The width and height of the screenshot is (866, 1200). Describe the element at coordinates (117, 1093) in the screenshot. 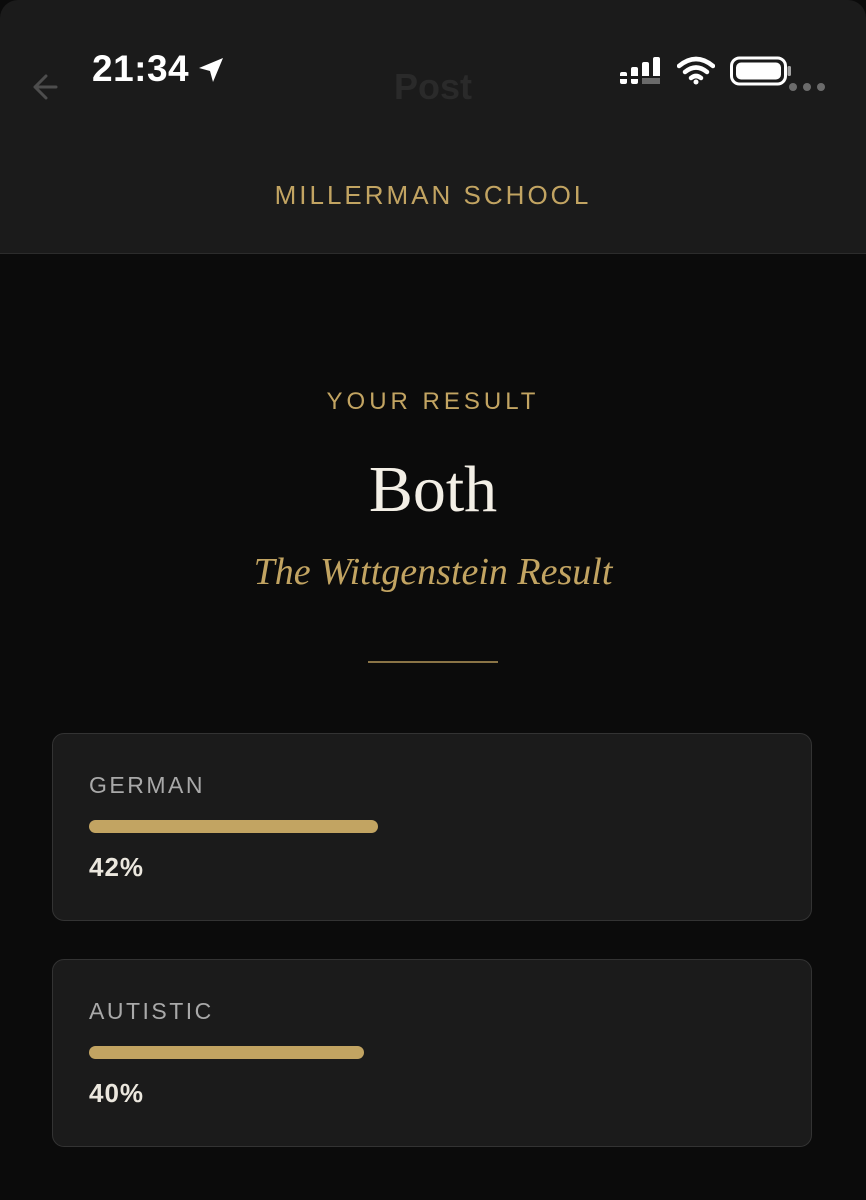

I see `score-value: 40%` at that location.